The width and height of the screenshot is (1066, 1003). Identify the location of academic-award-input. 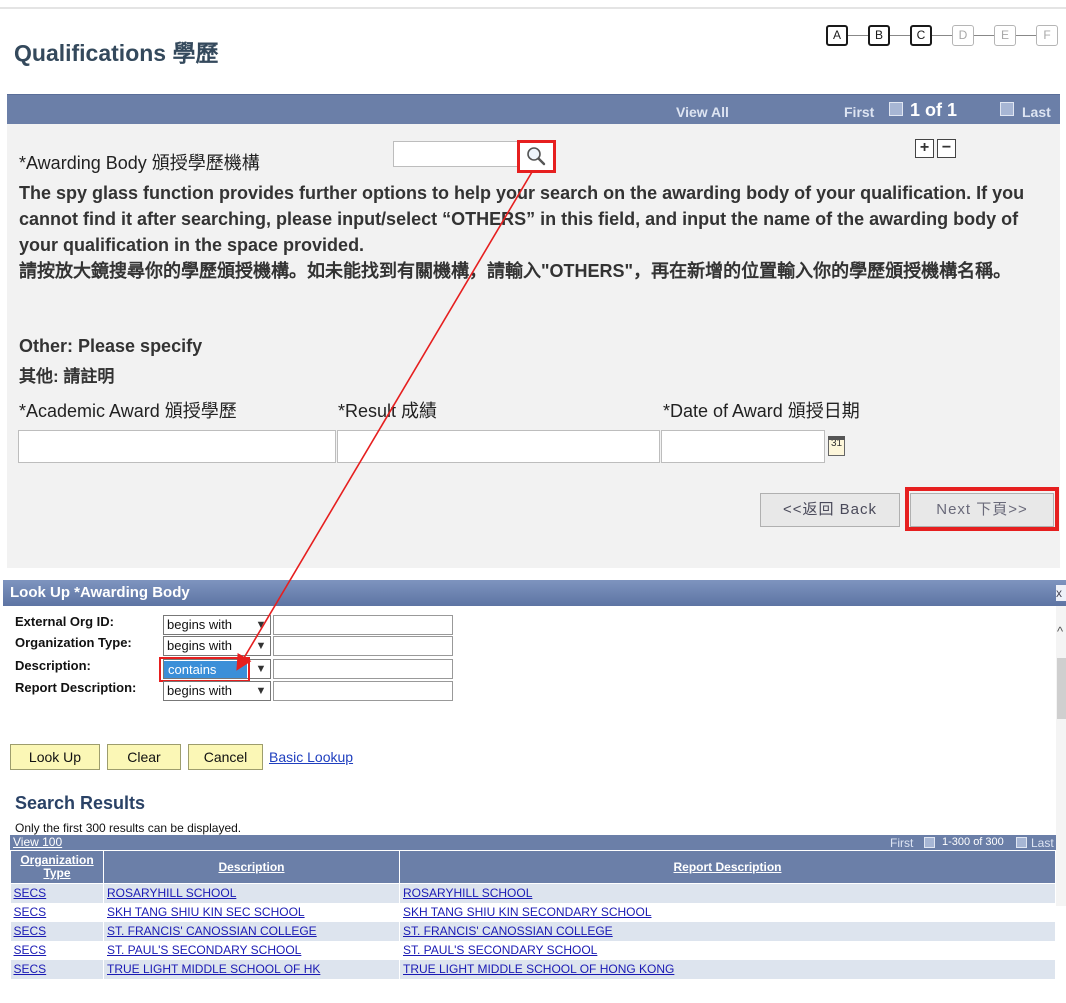
(177, 446).